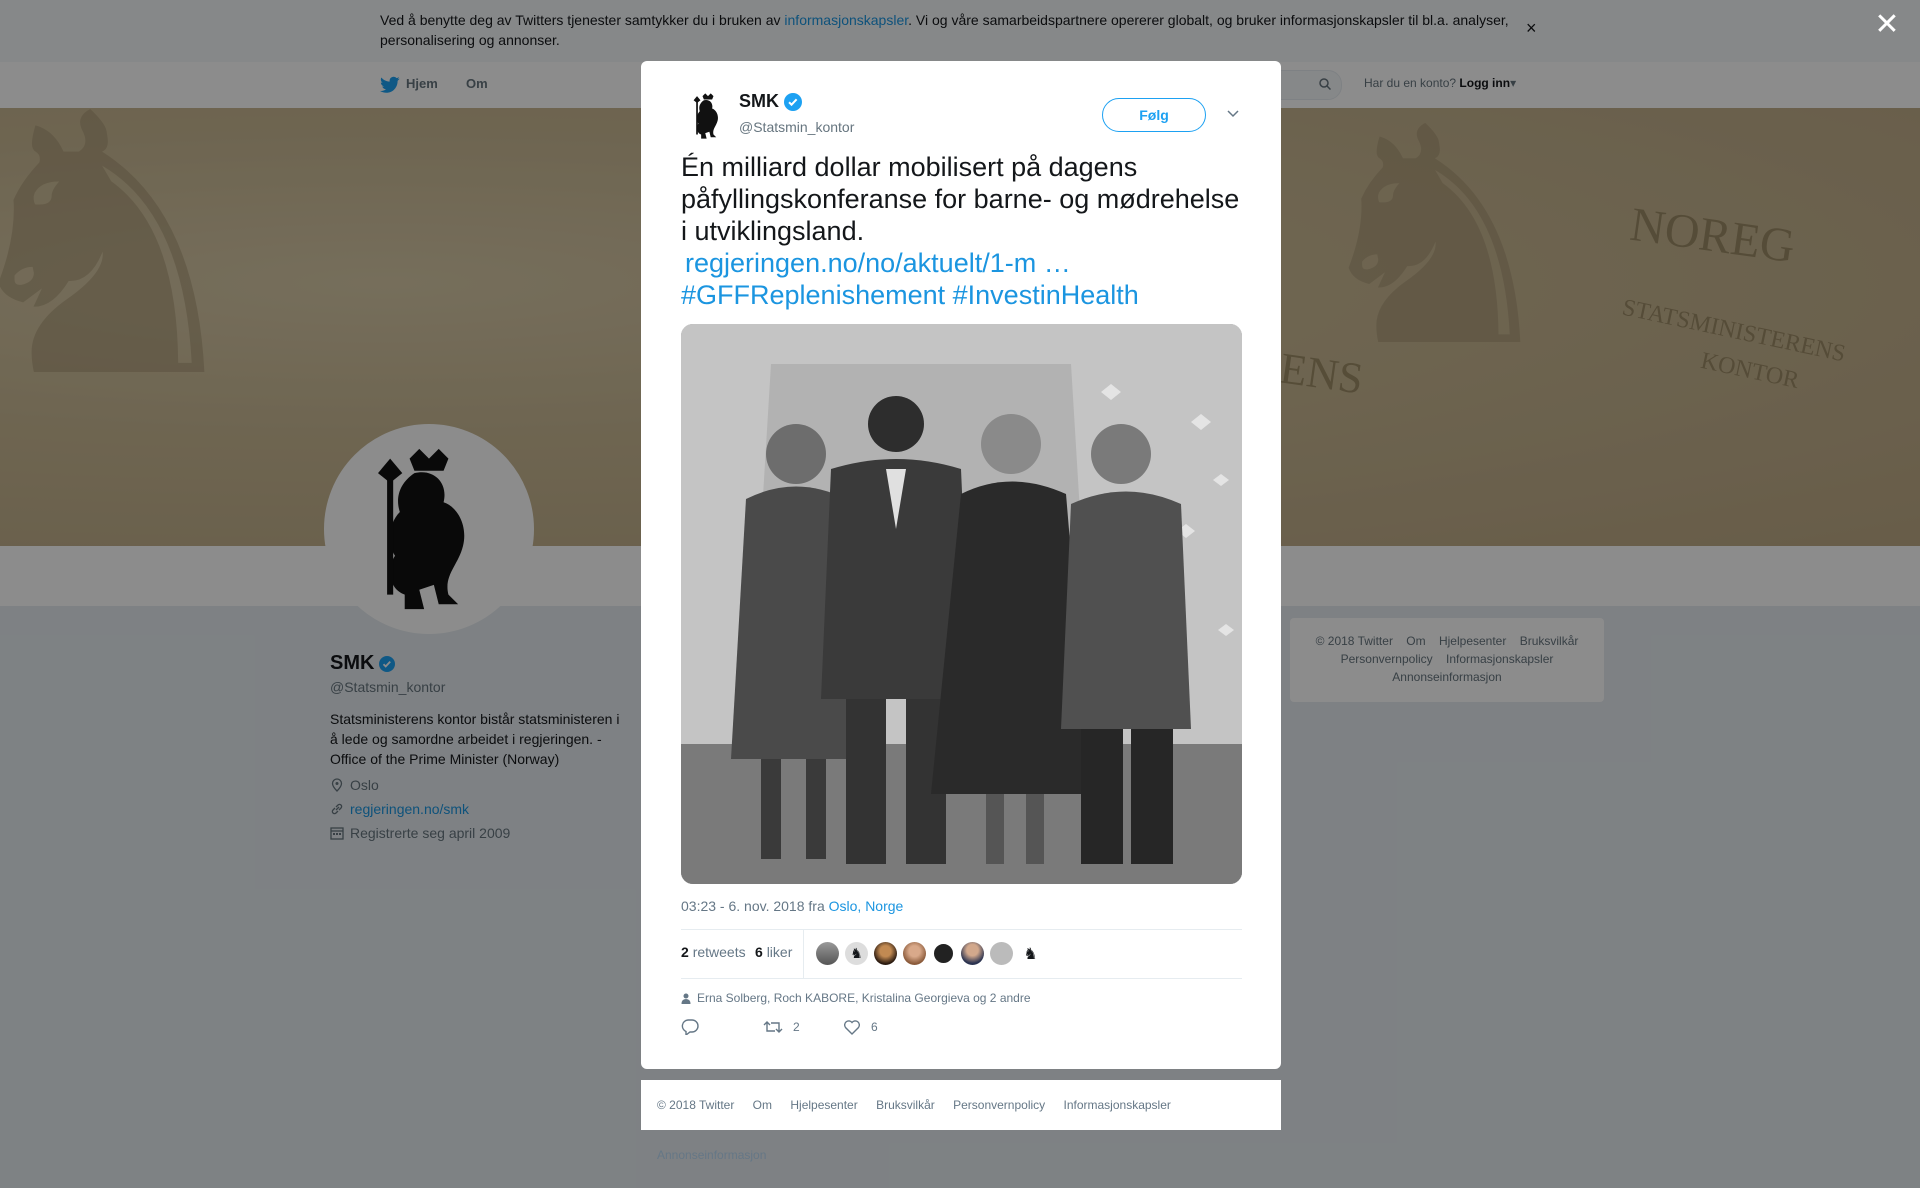 Image resolution: width=1920 pixels, height=1188 pixels. Describe the element at coordinates (803, 954) in the screenshot. I see `stats-divider` at that location.